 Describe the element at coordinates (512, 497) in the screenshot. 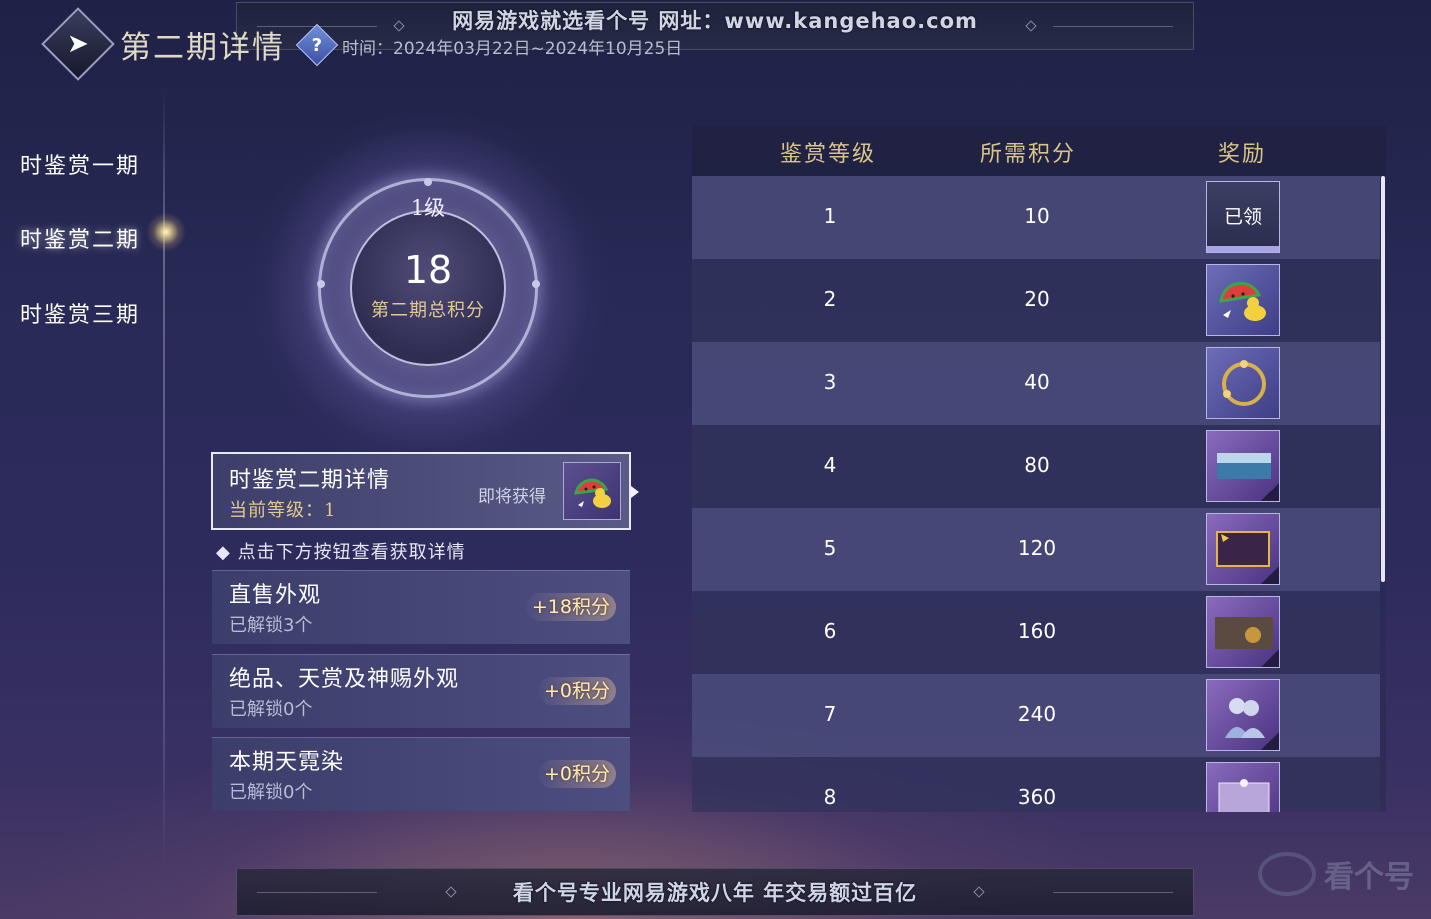

I see `upcoming-label: 即将获得` at that location.